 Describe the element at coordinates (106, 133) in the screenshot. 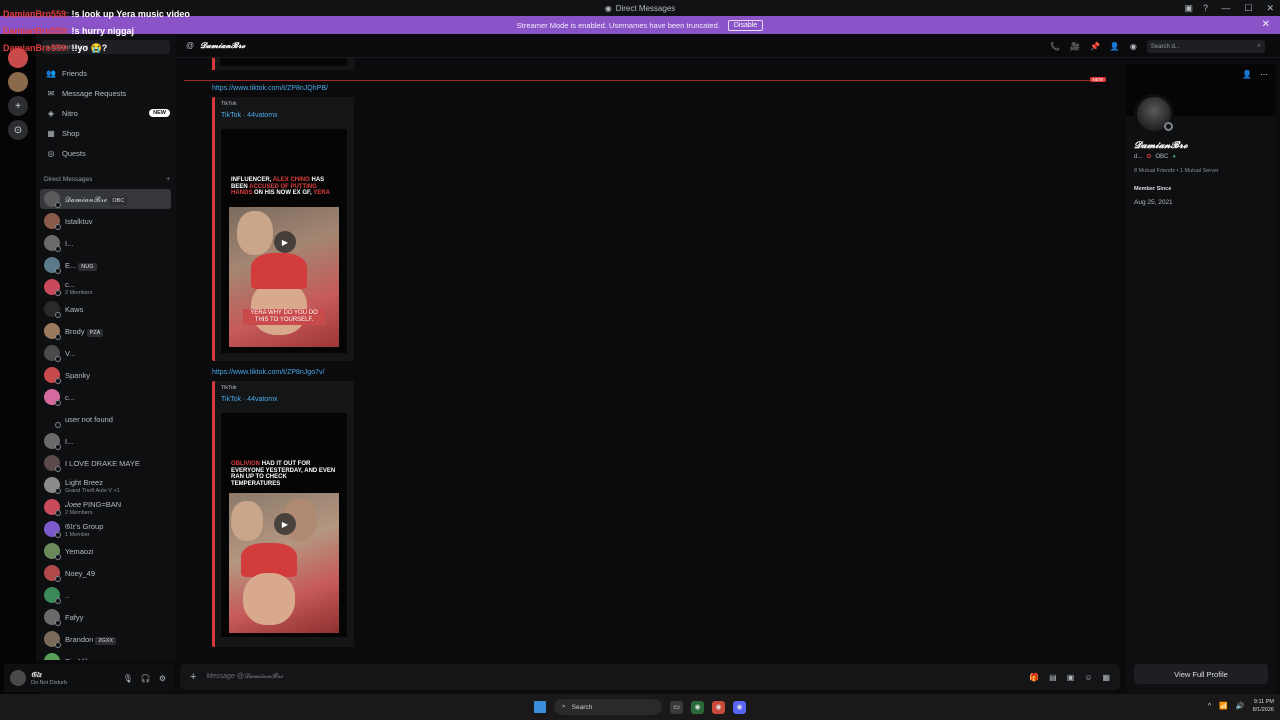

I see `nav-shop: ▦ Shop` at that location.